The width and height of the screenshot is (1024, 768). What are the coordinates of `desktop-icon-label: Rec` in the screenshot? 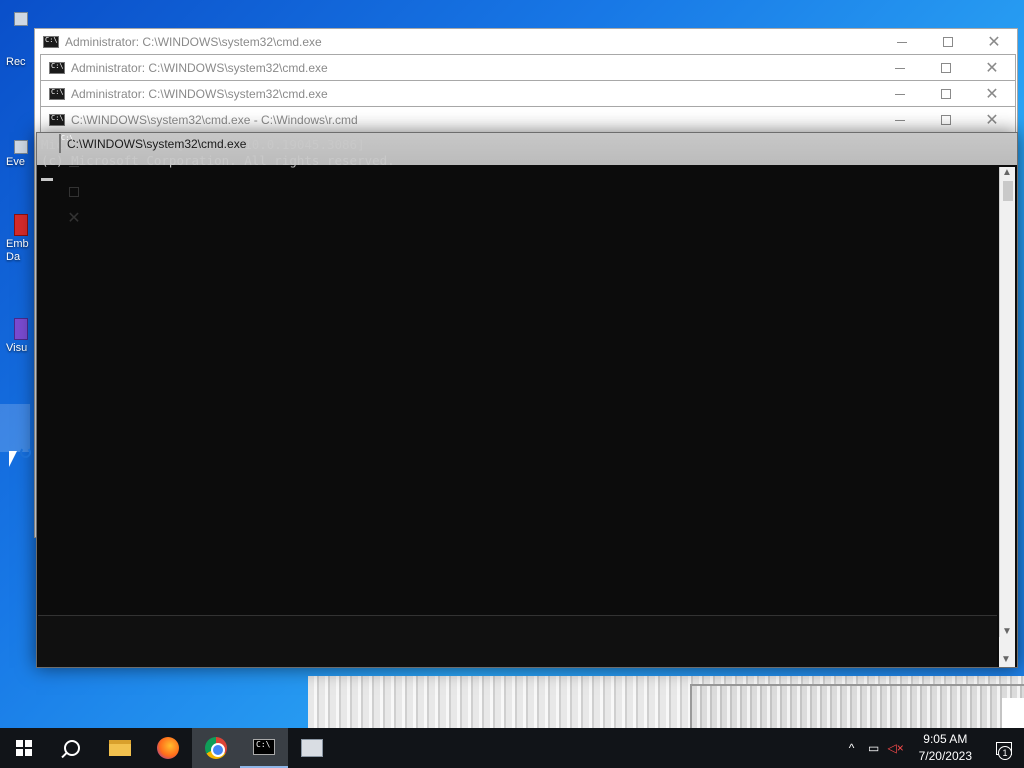 It's located at (16, 62).